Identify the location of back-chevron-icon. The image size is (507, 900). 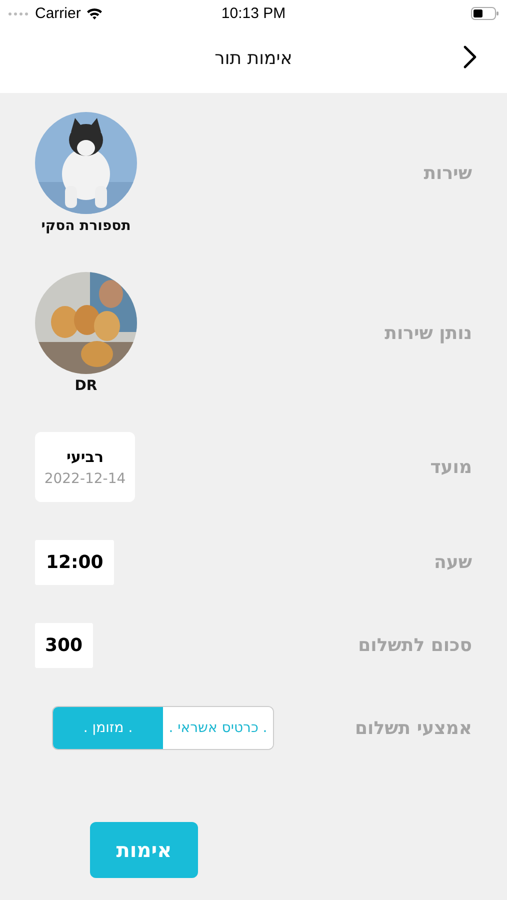
(470, 57).